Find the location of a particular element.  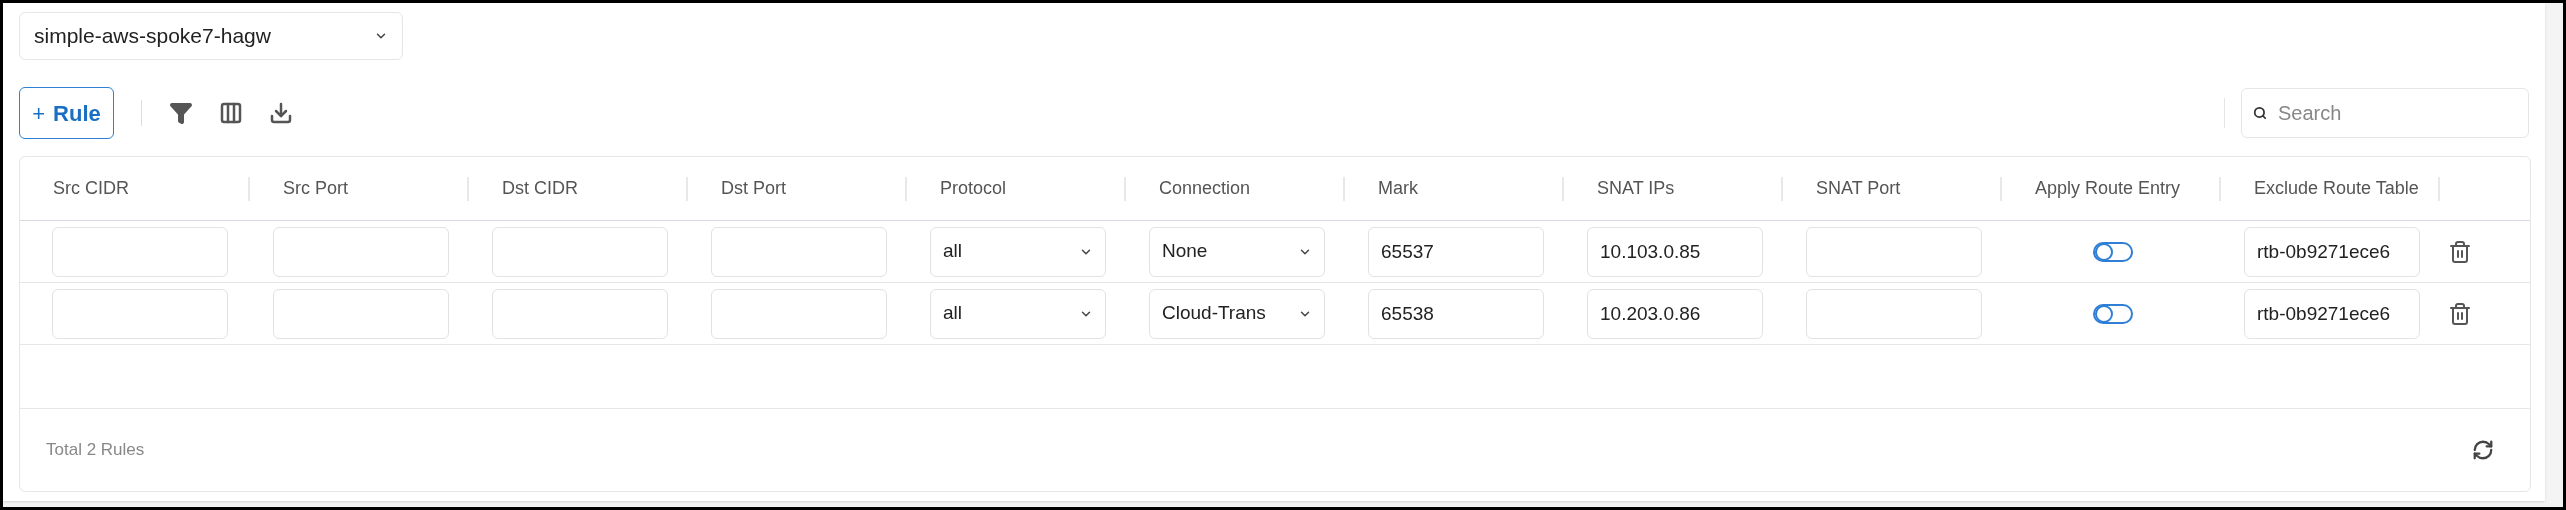

column-header: SNAT Port is located at coordinates (1858, 188).